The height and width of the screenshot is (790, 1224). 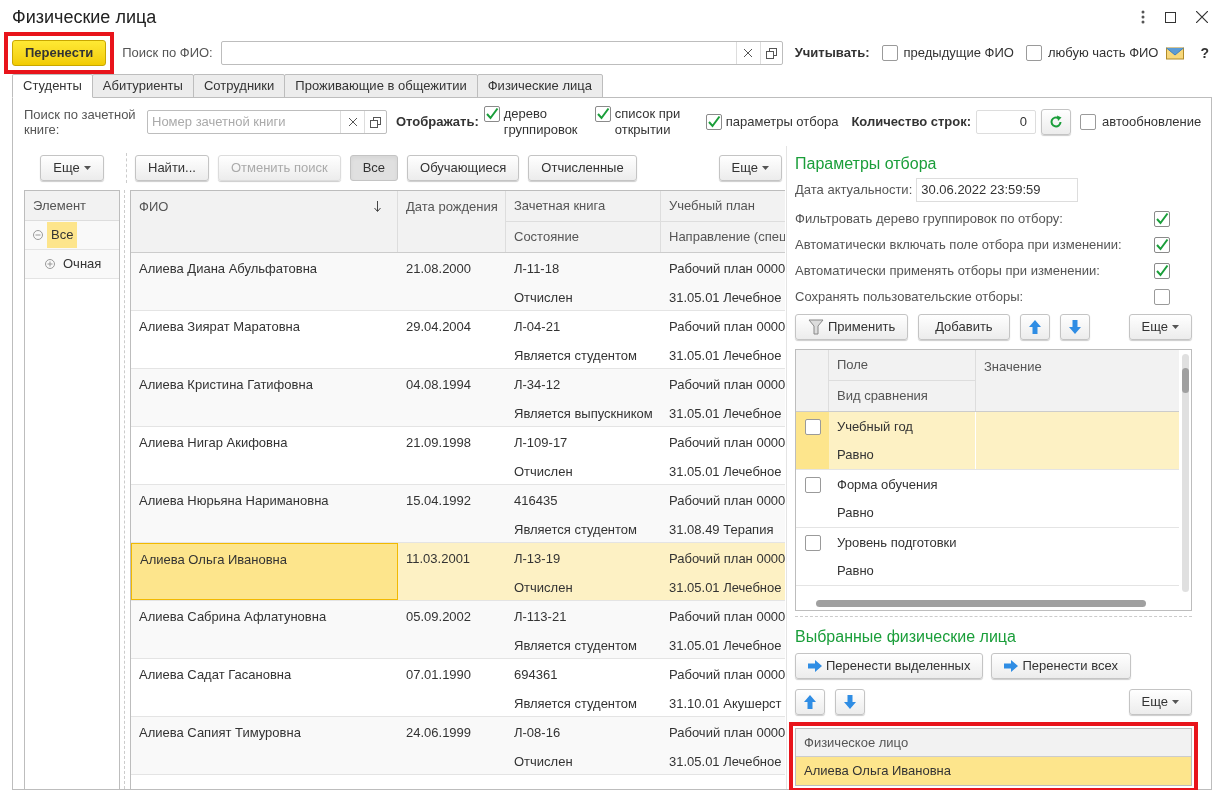 I want to click on table-cell: 11.03.2001, so click(x=438, y=558).